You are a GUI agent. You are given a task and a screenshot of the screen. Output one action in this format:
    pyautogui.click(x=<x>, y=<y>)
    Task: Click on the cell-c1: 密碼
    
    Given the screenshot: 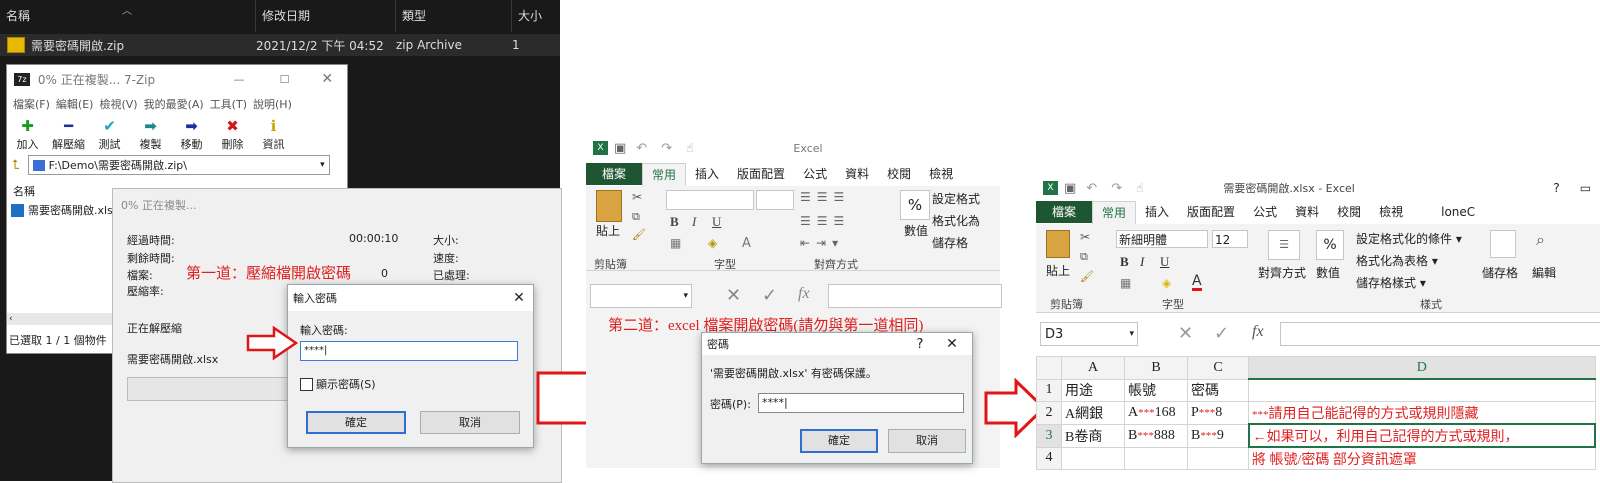 What is the action you would take?
    pyautogui.click(x=1218, y=390)
    